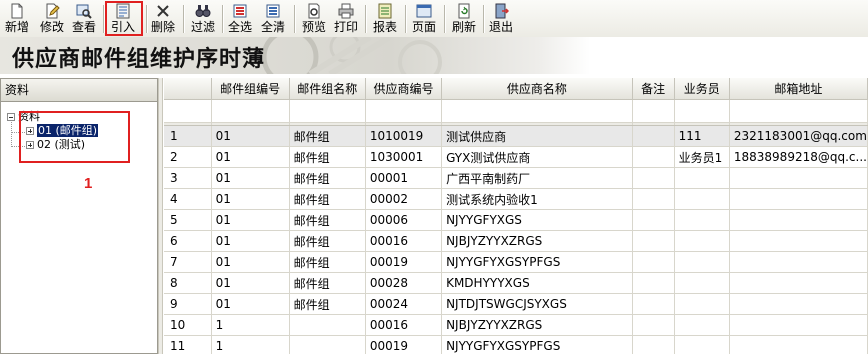  What do you see at coordinates (188, 241) in the screenshot?
I see `row-number-cell: 6` at bounding box center [188, 241].